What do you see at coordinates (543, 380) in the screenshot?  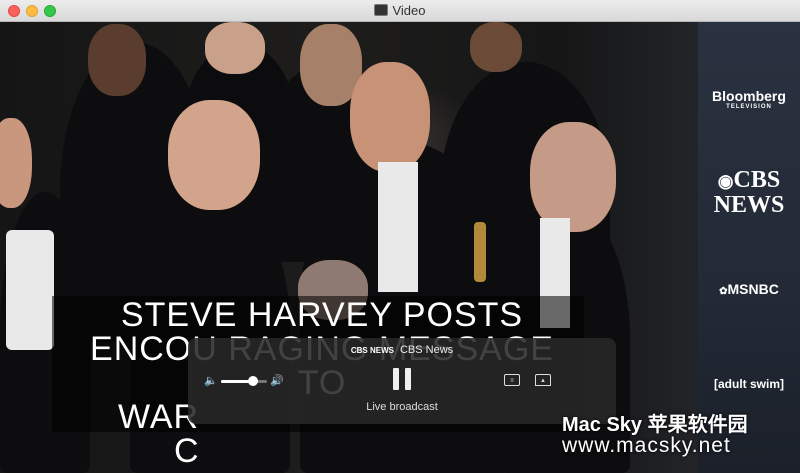 I see `airplay-icon: ▲` at bounding box center [543, 380].